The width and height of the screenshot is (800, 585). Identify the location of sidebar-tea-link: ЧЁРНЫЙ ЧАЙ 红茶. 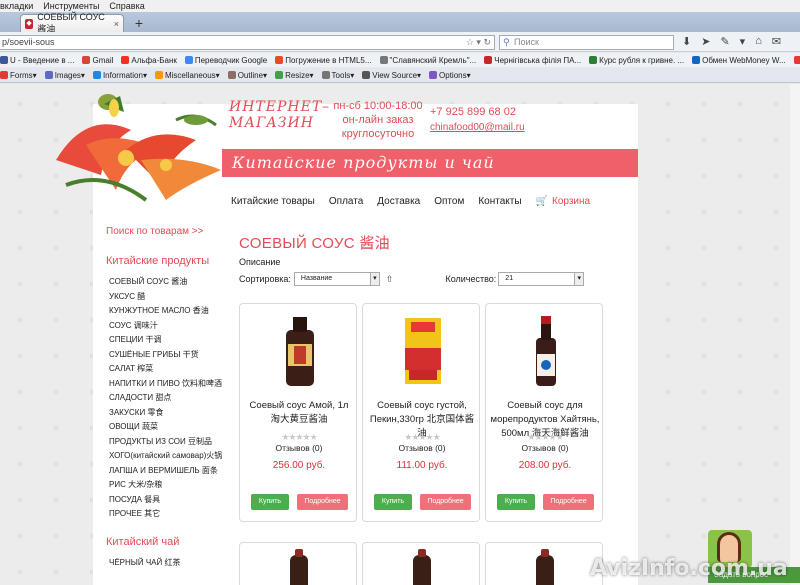
(170, 563).